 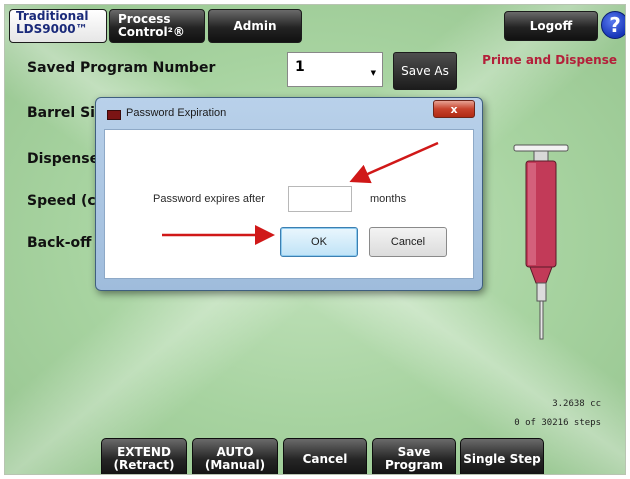 I want to click on tab-traditional-line2: LDS9000™, so click(x=52, y=29).